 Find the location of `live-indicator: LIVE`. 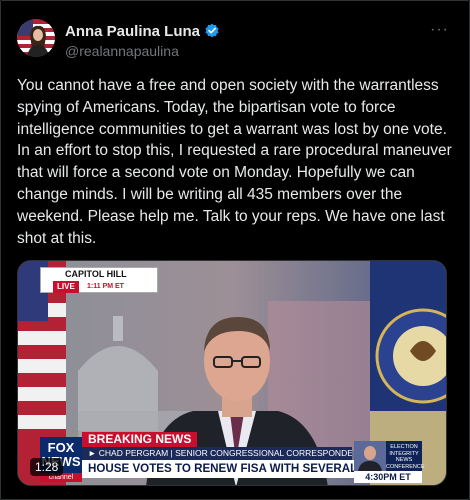

live-indicator: LIVE is located at coordinates (66, 287).